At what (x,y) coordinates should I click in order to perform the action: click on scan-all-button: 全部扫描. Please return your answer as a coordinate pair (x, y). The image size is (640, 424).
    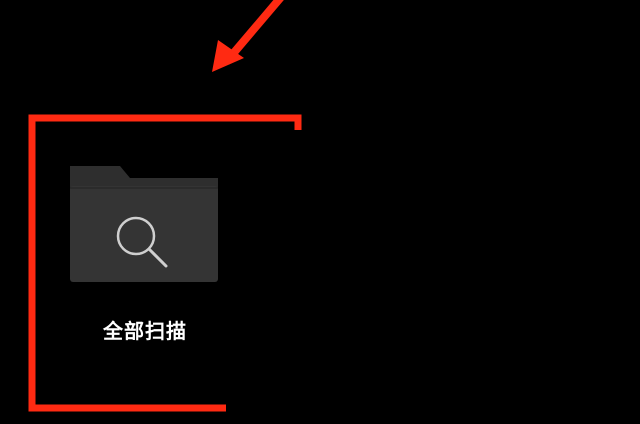
    Looking at the image, I should click on (145, 250).